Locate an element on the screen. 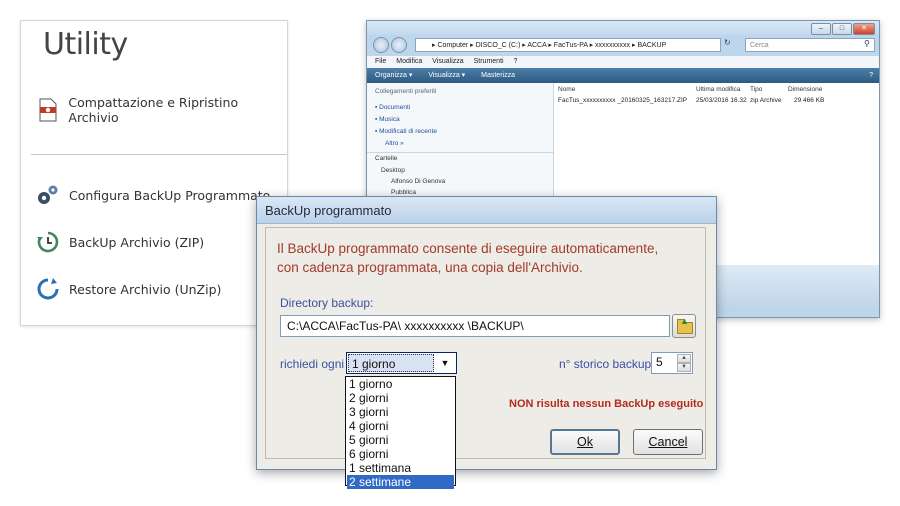 This screenshot has width=900, height=506. dialog-title: BackUp programmato is located at coordinates (328, 210).